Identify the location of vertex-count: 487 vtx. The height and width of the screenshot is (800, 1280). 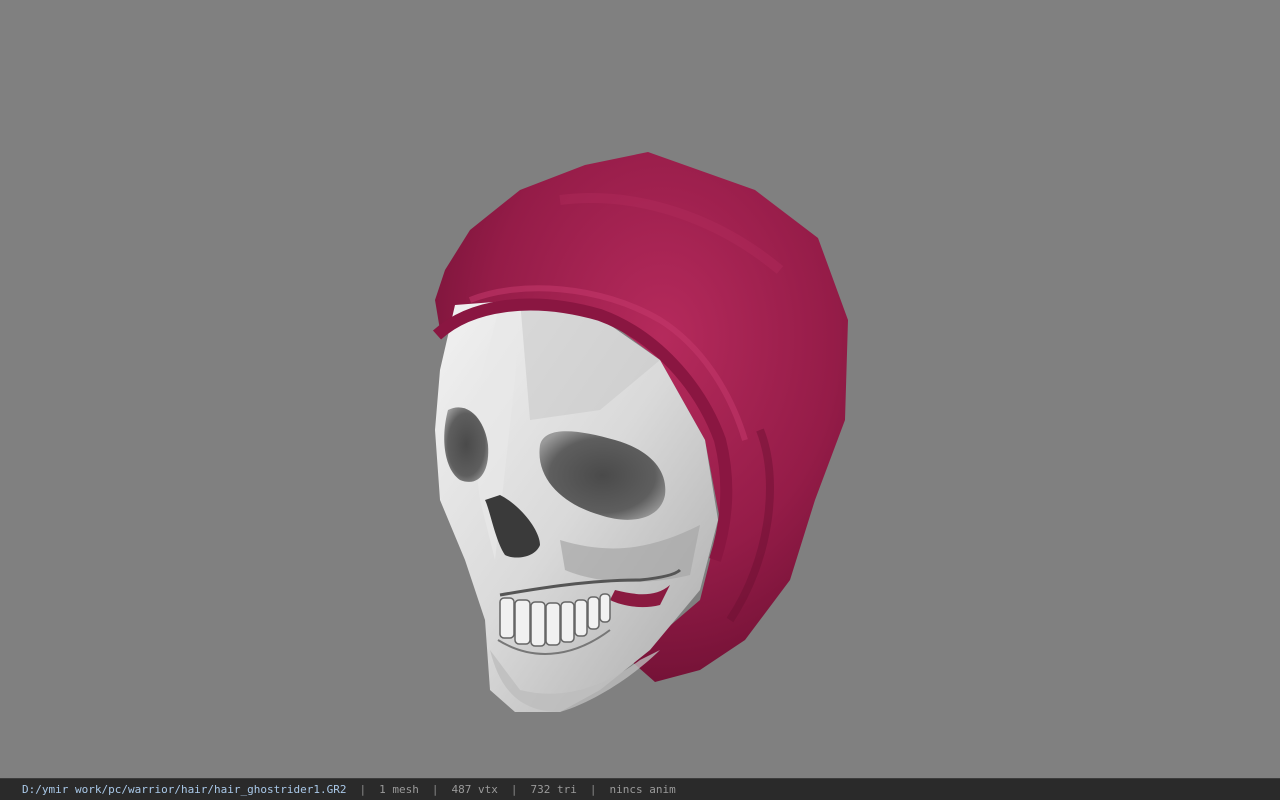
(474, 789).